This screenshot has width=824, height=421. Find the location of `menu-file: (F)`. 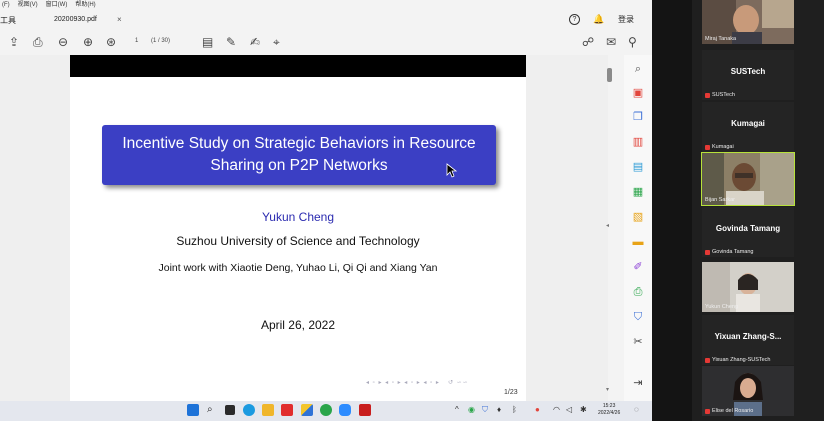

menu-file: (F) is located at coordinates (6, 5).